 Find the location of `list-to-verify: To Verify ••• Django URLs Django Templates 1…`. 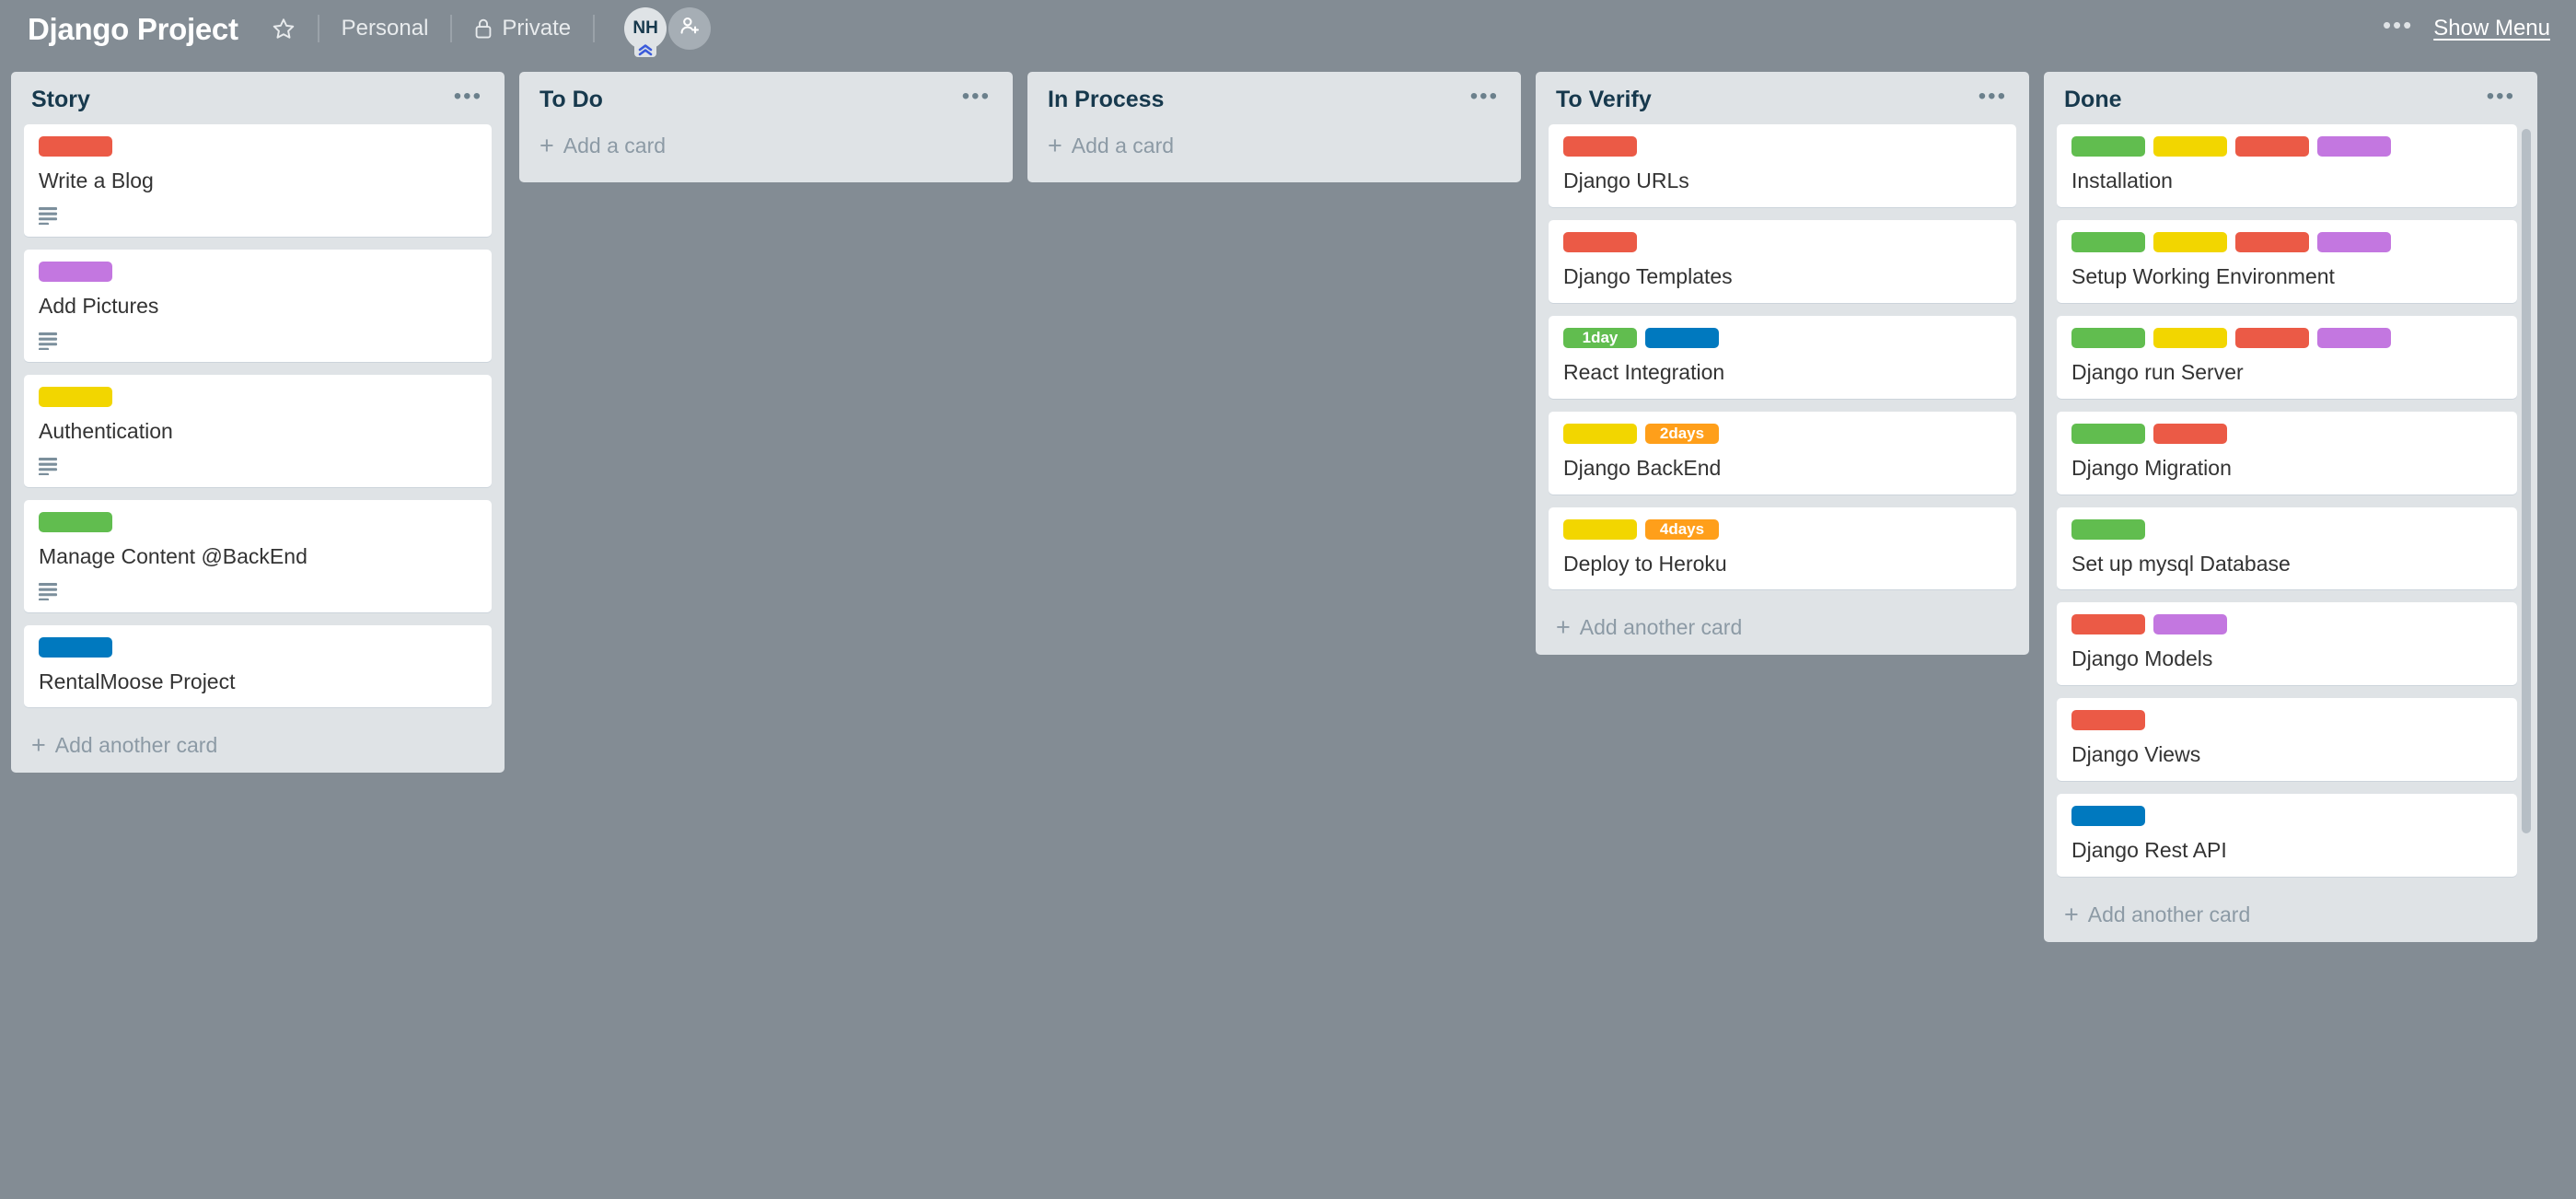

list-to-verify: To Verify ••• Django URLs Django Templates 1… is located at coordinates (1782, 364).